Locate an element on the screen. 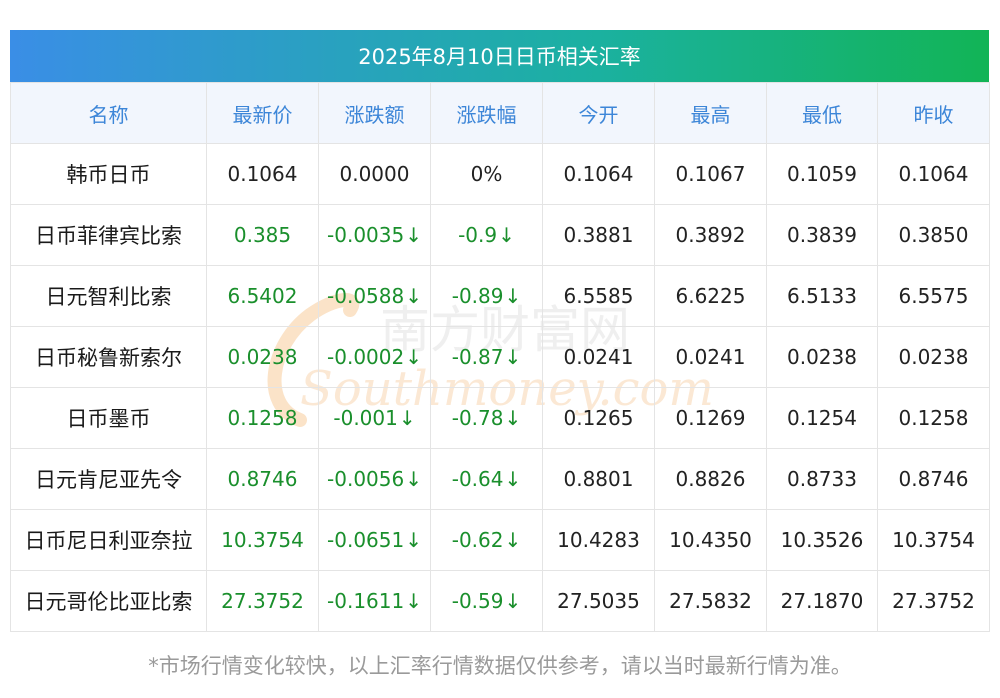  cell-change-value: -0.0035 is located at coordinates (366, 235).